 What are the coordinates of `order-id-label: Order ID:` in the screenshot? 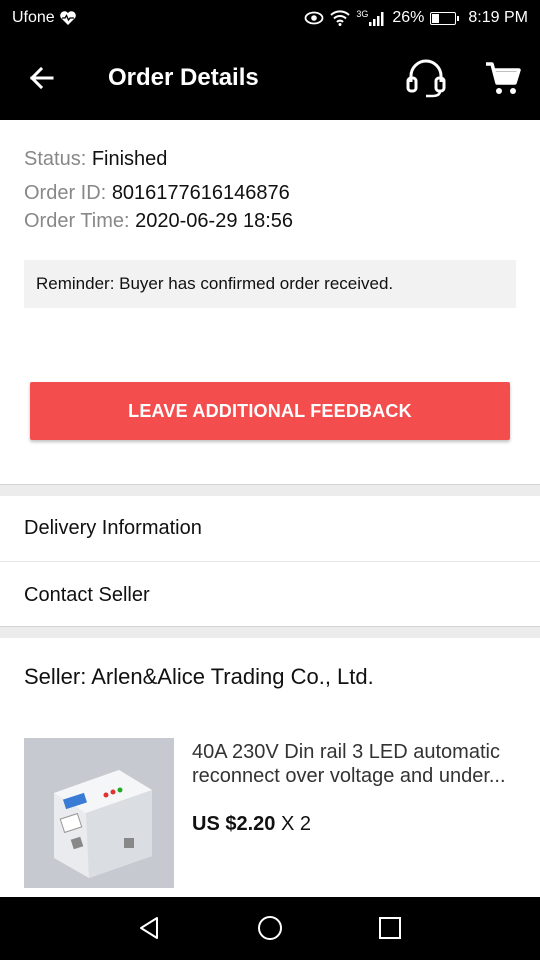 It's located at (65, 193).